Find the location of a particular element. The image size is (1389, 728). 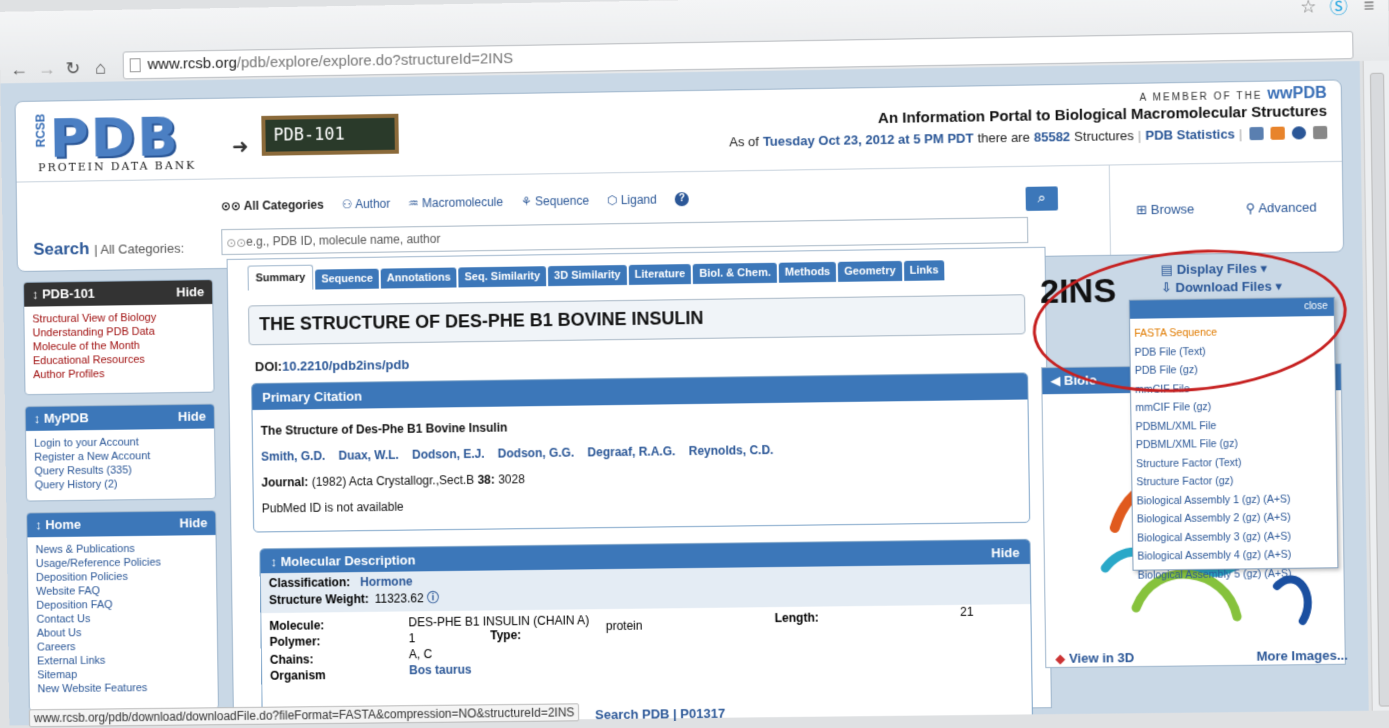

home-icon: ⌂ is located at coordinates (100, 68).